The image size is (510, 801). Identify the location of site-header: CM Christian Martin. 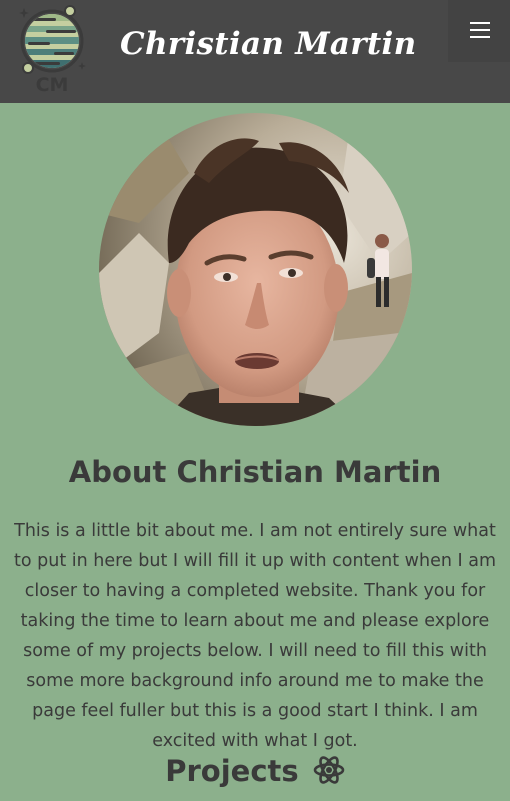
(255, 51).